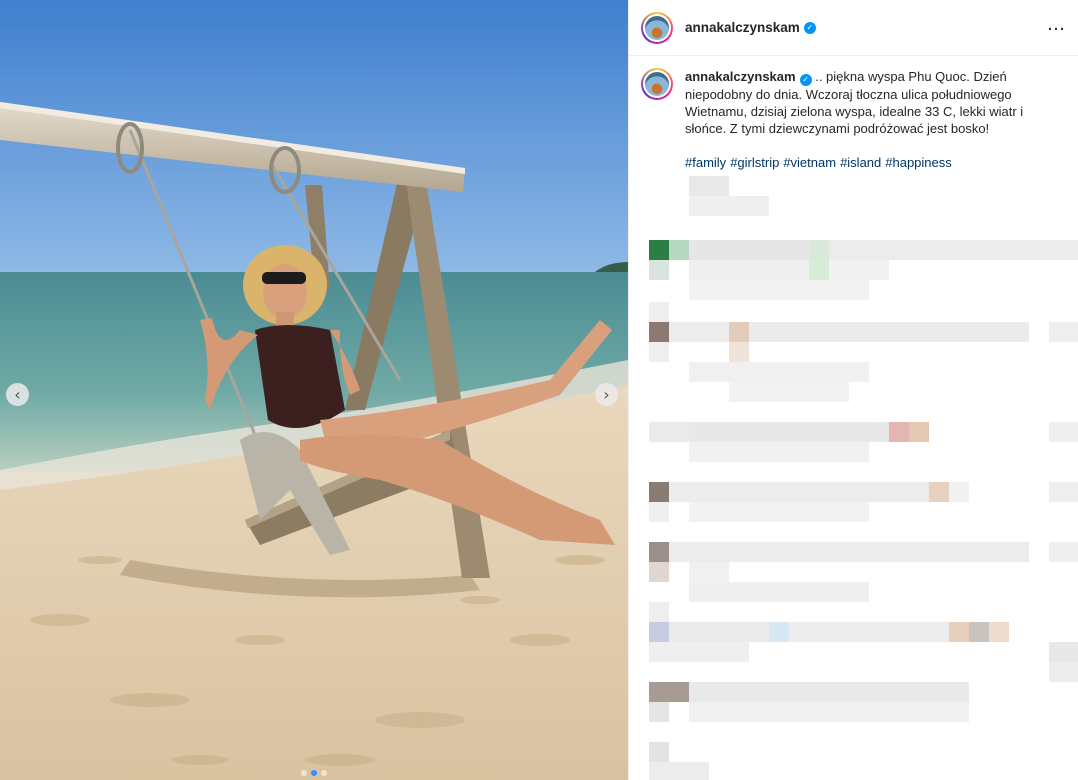 The width and height of the screenshot is (1078, 780). Describe the element at coordinates (740, 76) in the screenshot. I see `caption-username: annakalczynskam` at that location.